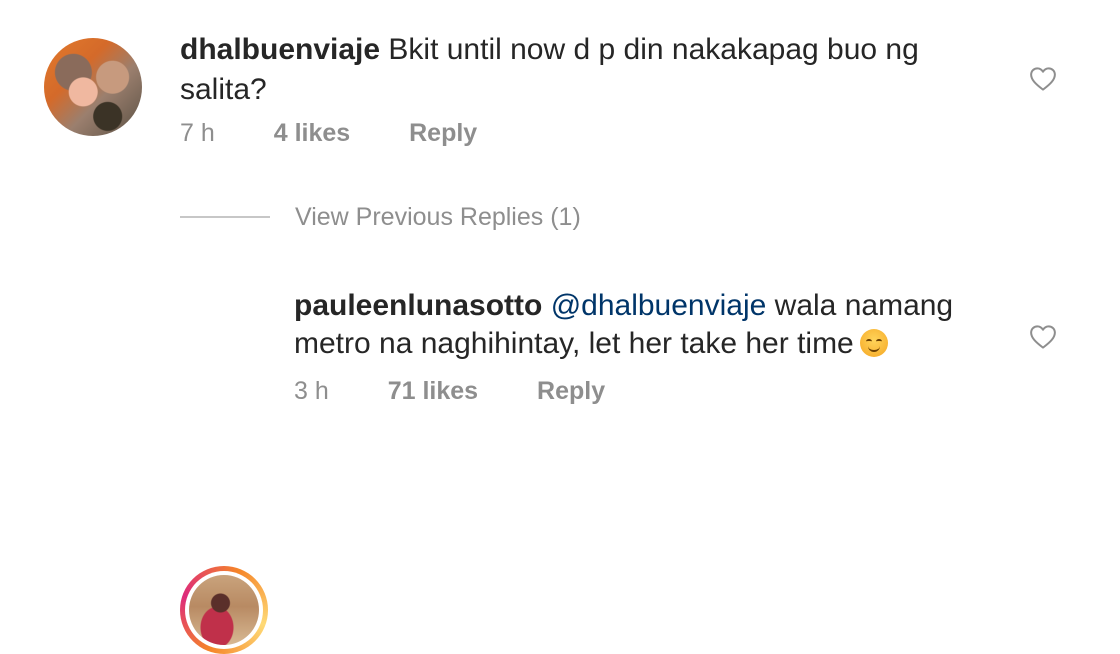 Image resolution: width=1120 pixels, height=654 pixels. I want to click on reply-meta: 3 h 71 likes Reply, so click(449, 391).